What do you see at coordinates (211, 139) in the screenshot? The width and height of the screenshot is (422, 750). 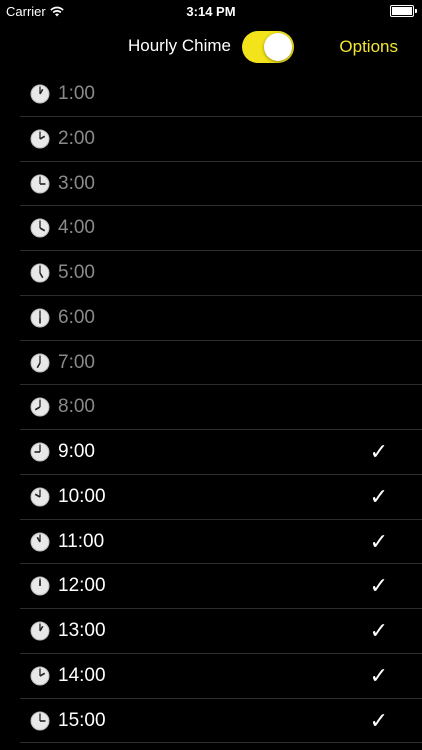 I see `hour-row: 2:00` at bounding box center [211, 139].